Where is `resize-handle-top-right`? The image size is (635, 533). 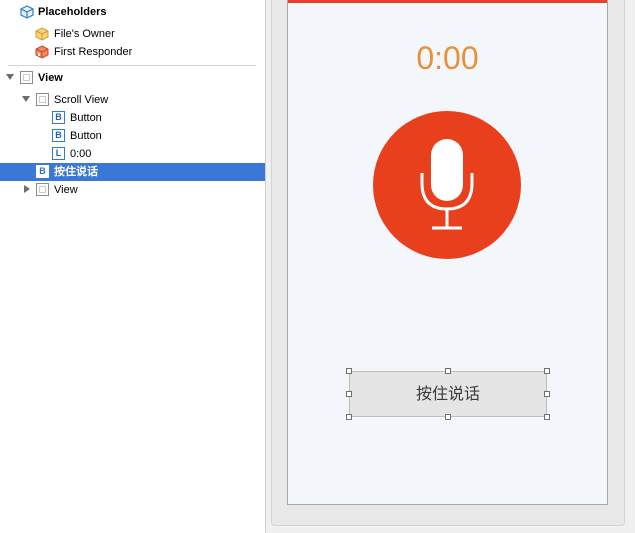 resize-handle-top-right is located at coordinates (547, 371).